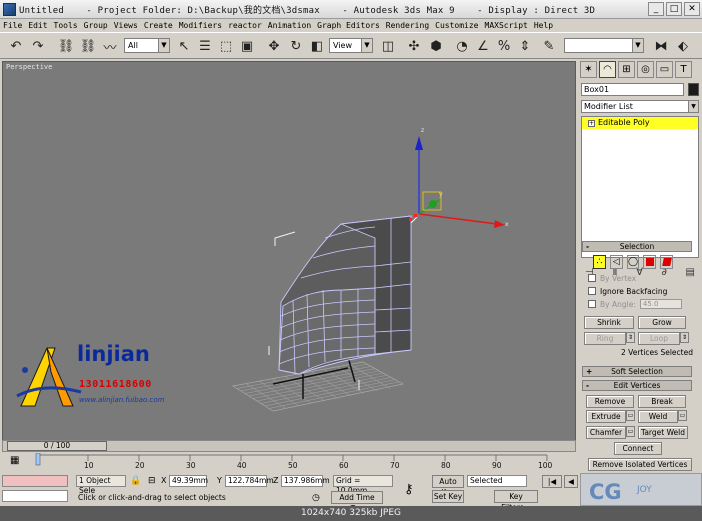 The width and height of the screenshot is (702, 521). What do you see at coordinates (616, 262) in the screenshot?
I see `edge-level-icon: ◁` at bounding box center [616, 262].